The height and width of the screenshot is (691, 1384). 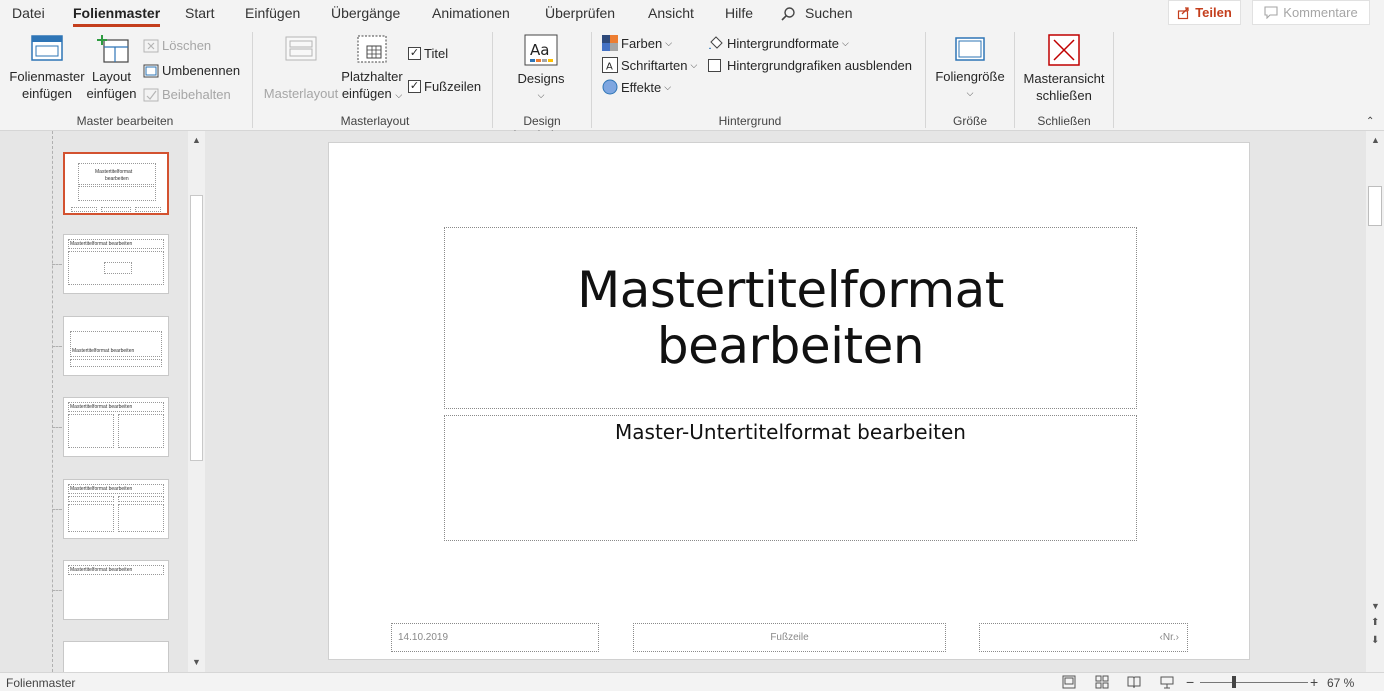 What do you see at coordinates (1271, 12) in the screenshot?
I see `comment-icon` at bounding box center [1271, 12].